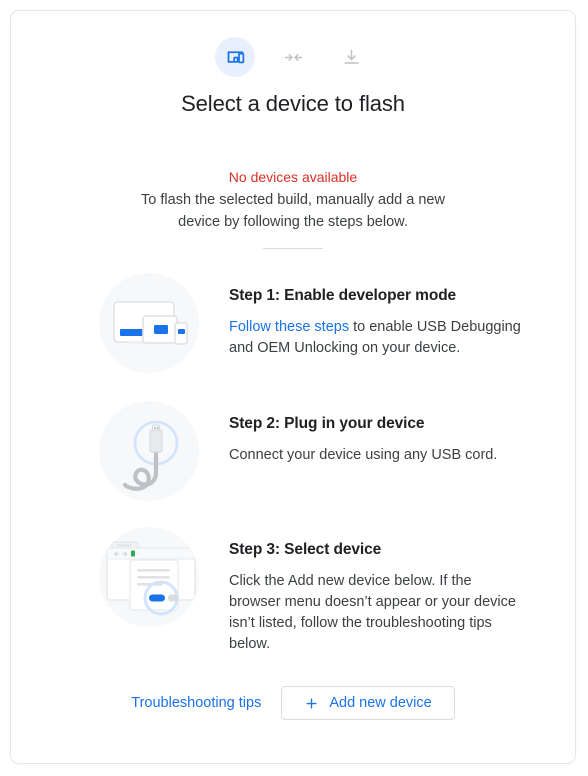 The image size is (588, 776). Describe the element at coordinates (149, 451) in the screenshot. I see `usb-cable-illustration` at that location.